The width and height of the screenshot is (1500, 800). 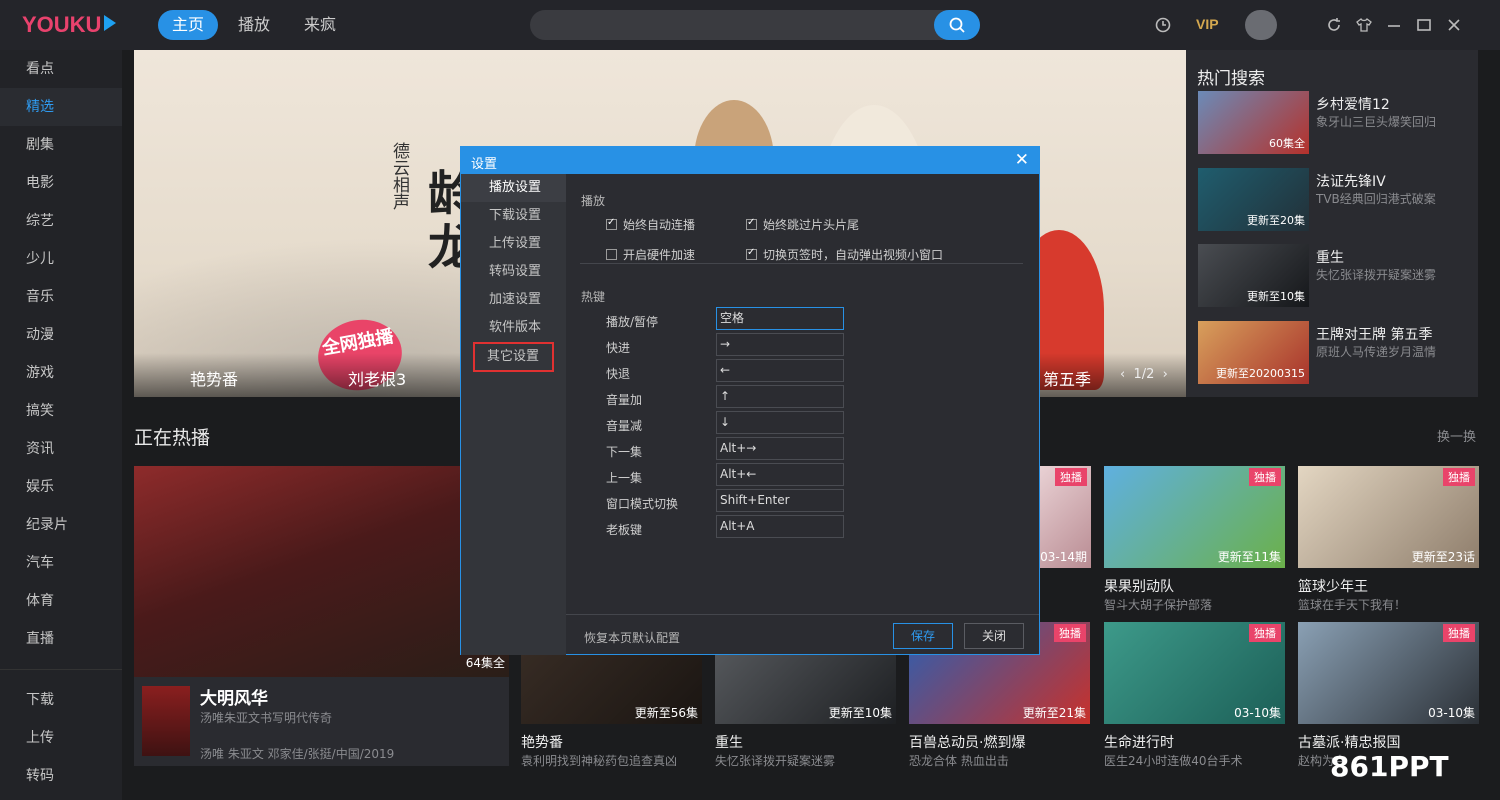 What do you see at coordinates (513, 300) in the screenshot?
I see `menu-accelerate-settings: 加速设置` at bounding box center [513, 300].